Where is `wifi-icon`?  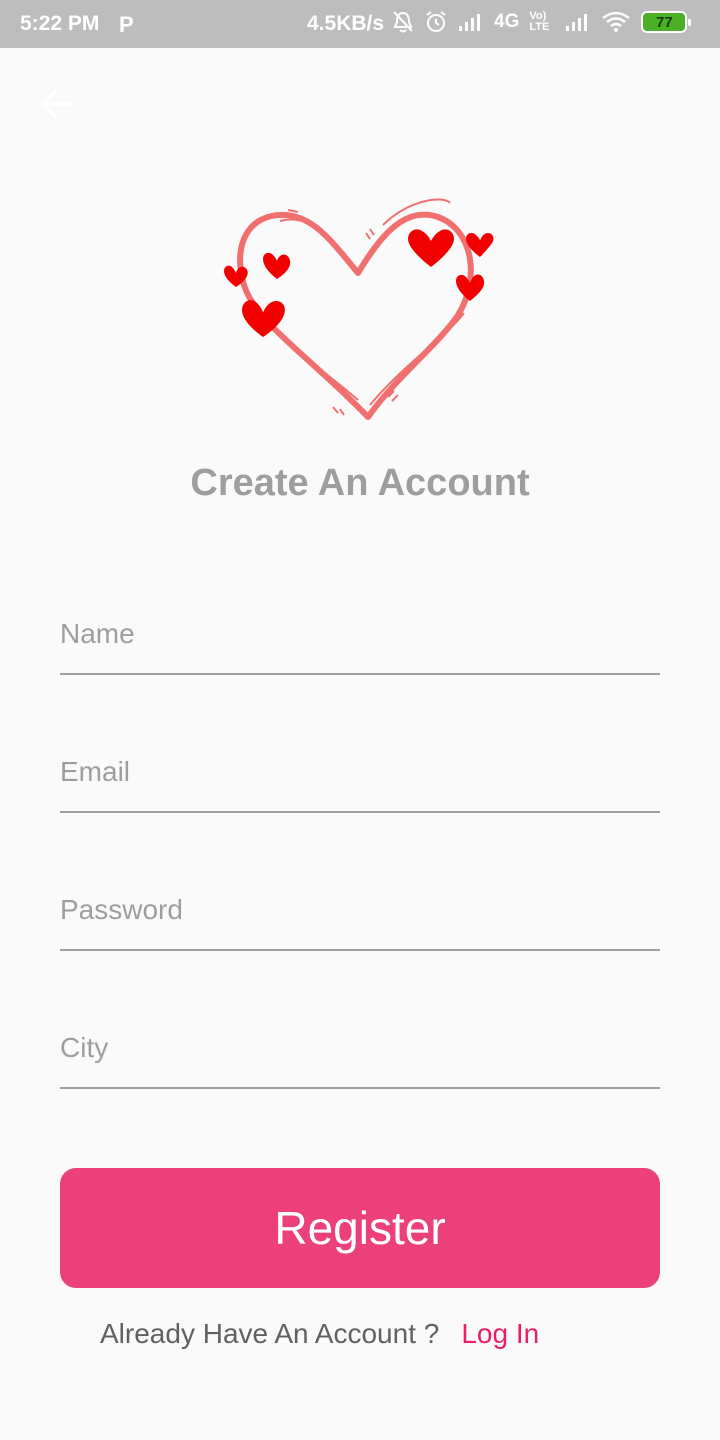 wifi-icon is located at coordinates (616, 21).